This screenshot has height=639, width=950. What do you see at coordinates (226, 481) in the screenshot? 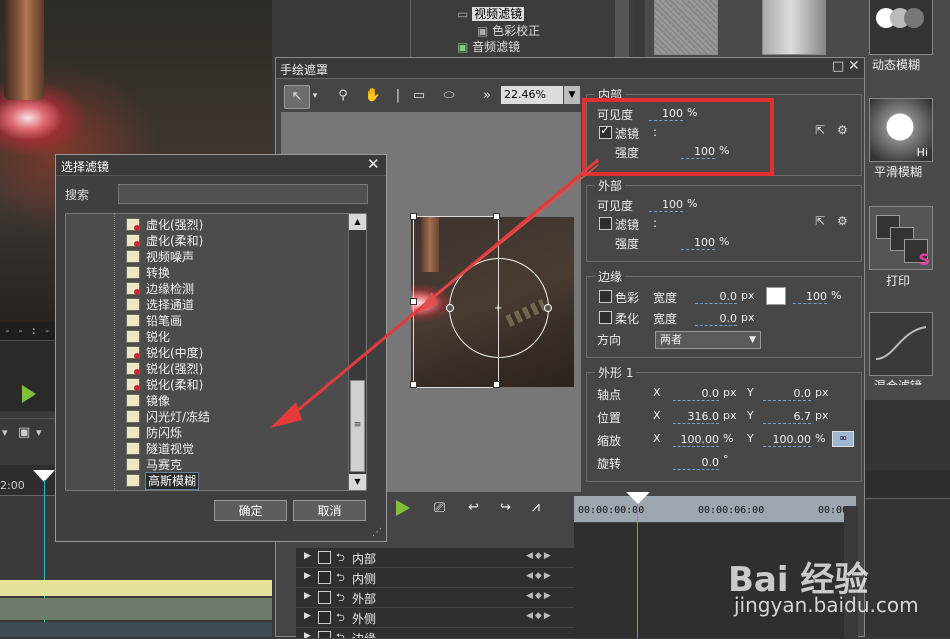
I see `filter-list-item: 高斯模糊` at bounding box center [226, 481].